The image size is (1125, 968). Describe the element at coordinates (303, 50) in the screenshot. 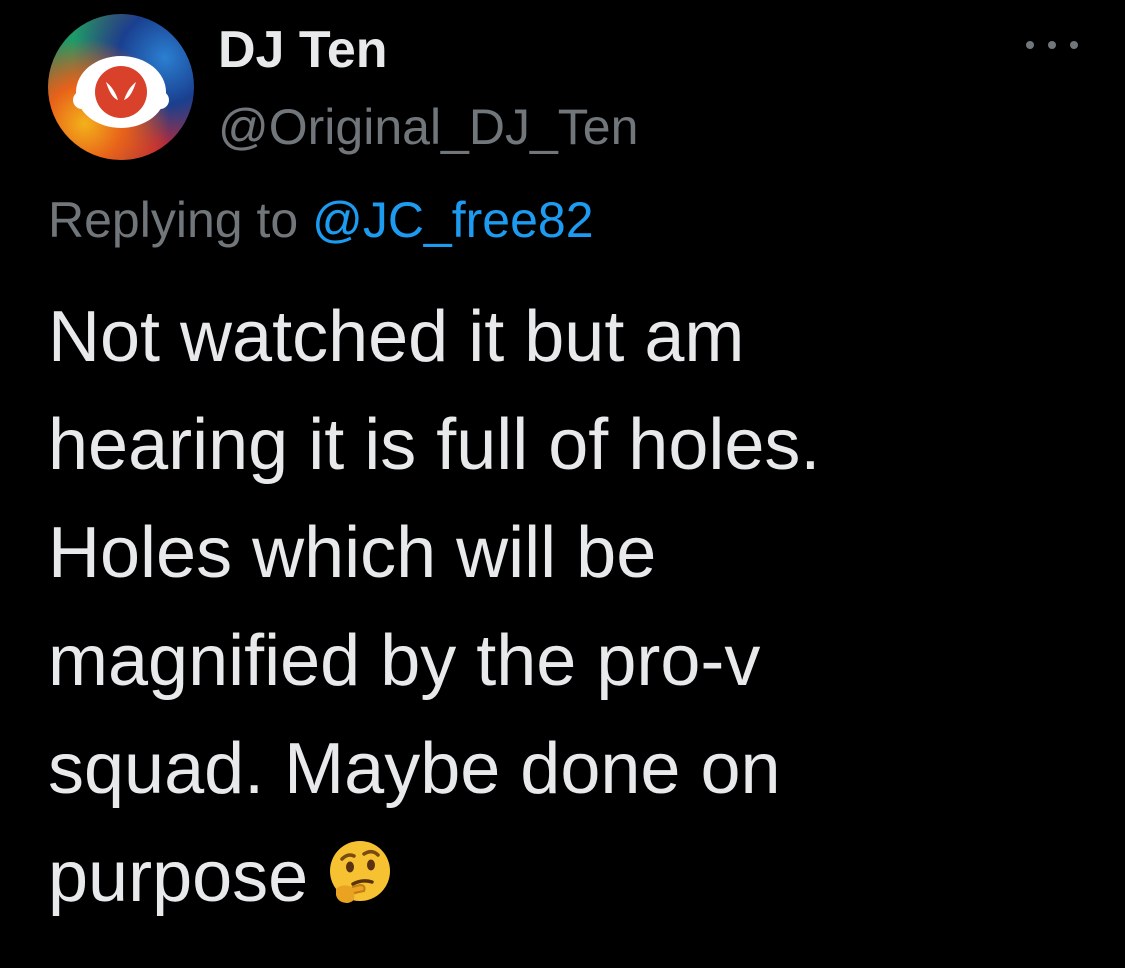

I see `display-name: DJ Ten` at that location.